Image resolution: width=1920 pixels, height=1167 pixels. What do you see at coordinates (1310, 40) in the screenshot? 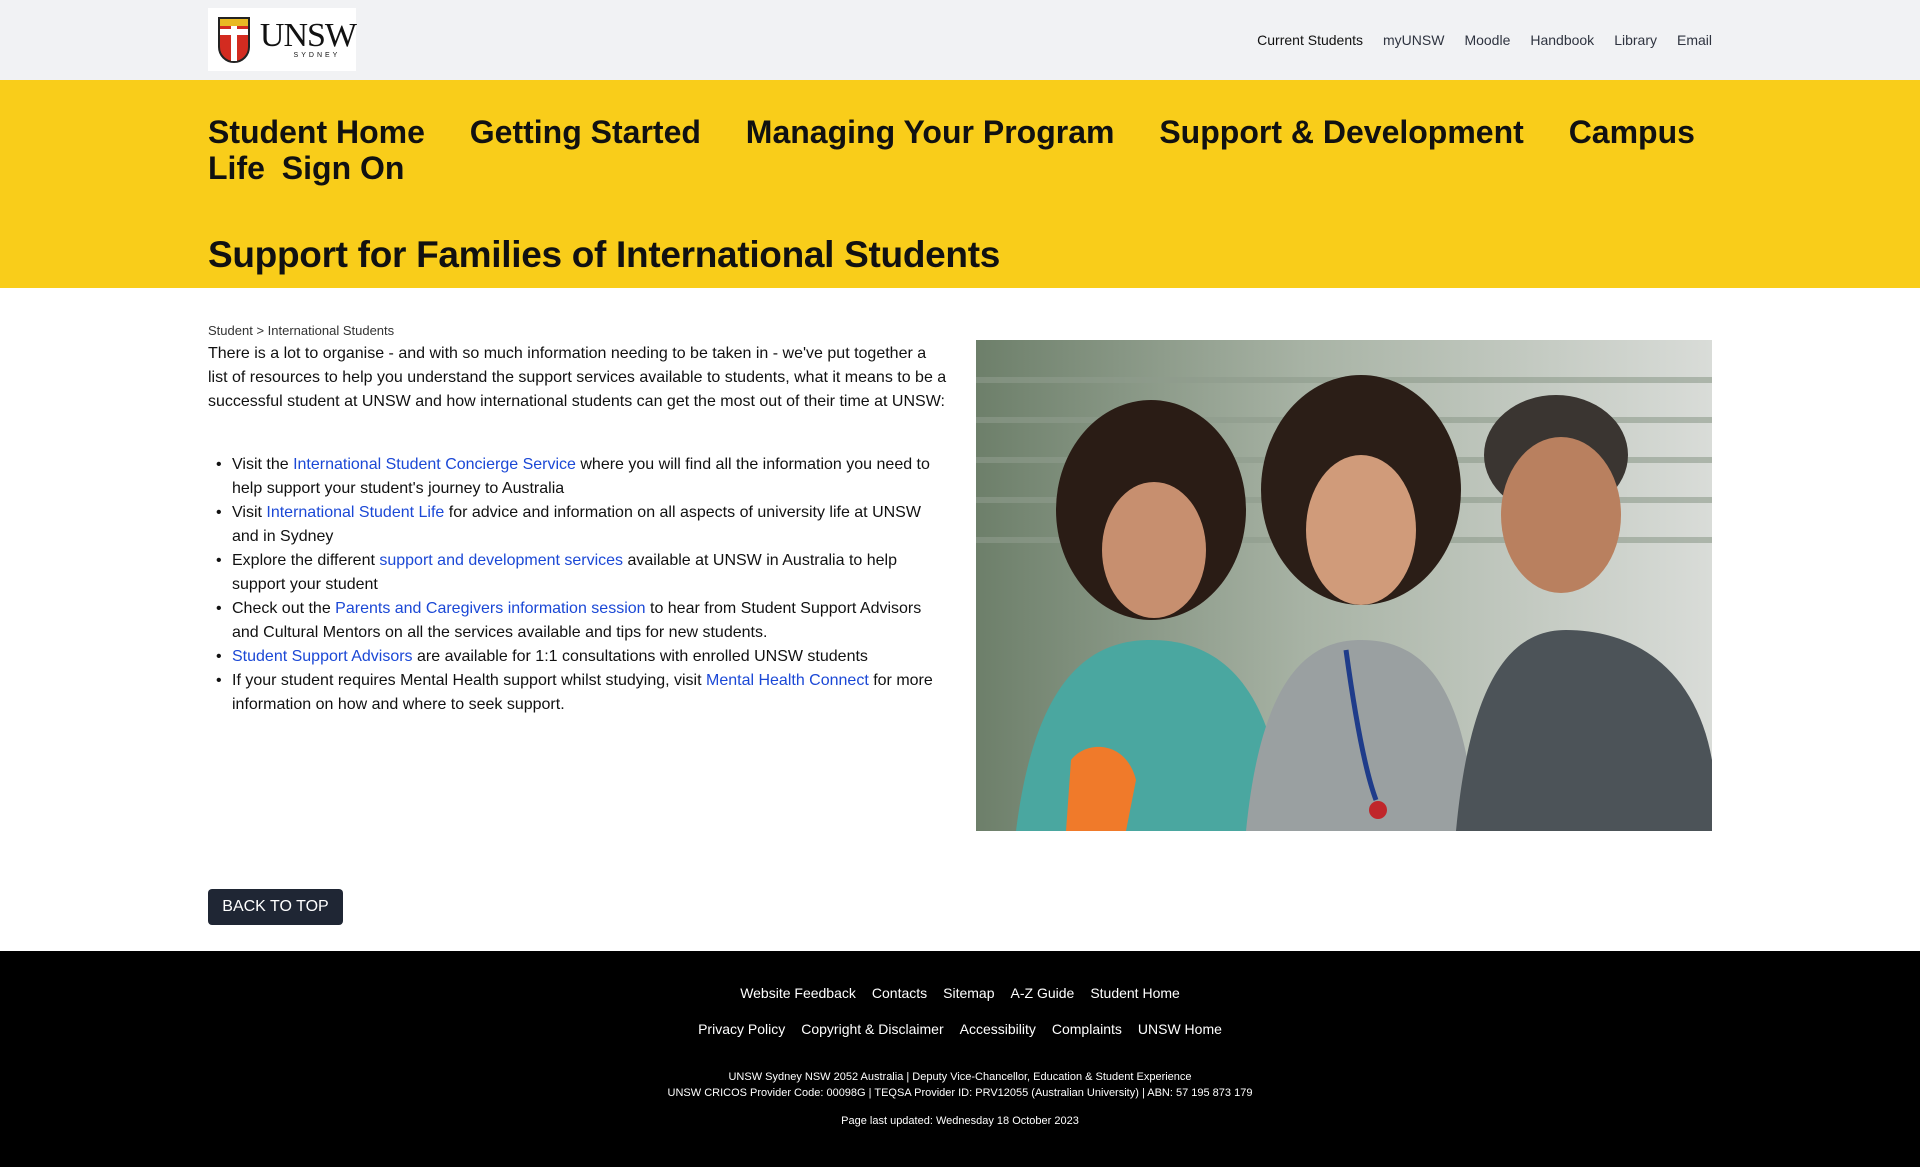
I see `utility-link-current-students: Current Students` at bounding box center [1310, 40].